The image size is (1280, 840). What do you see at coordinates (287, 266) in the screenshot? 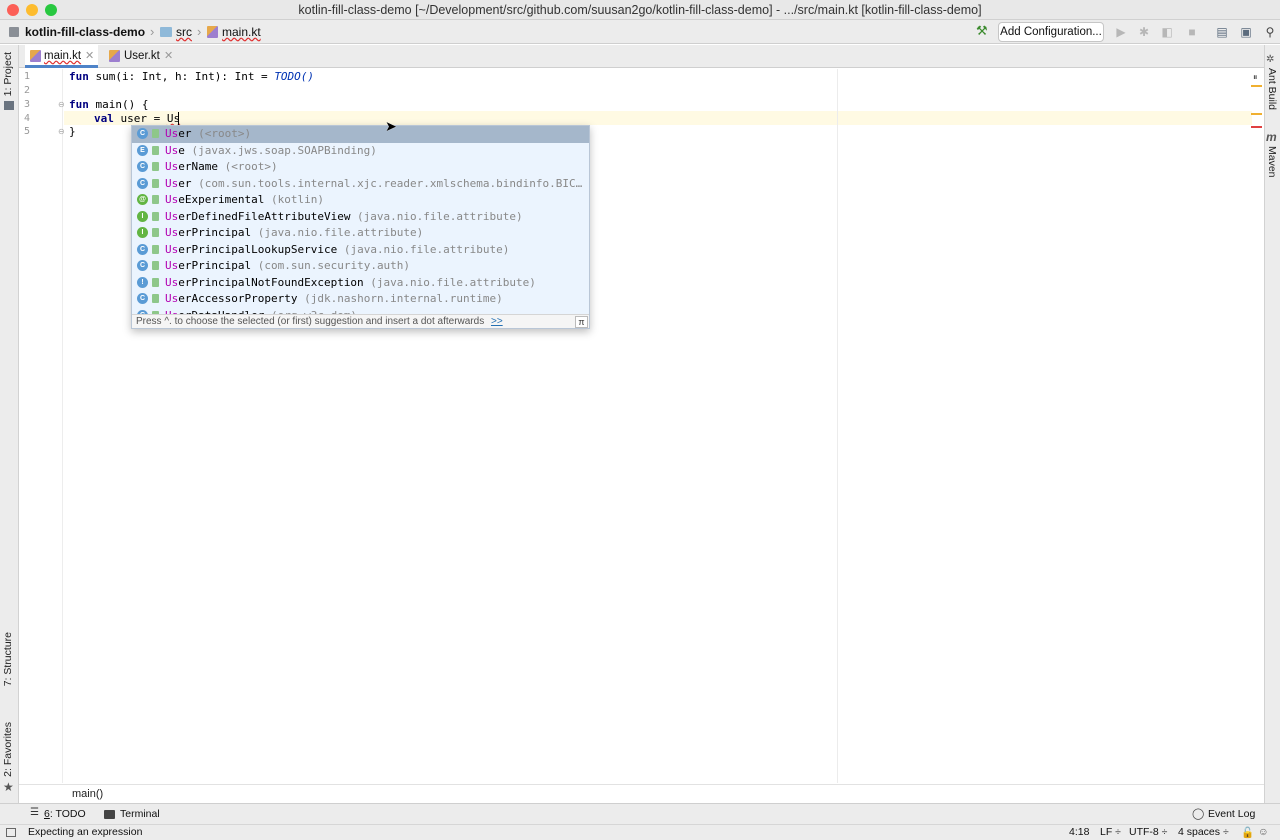
I see `completion-item-label: UserPrincipal (com.sun.security.auth)` at bounding box center [287, 266].